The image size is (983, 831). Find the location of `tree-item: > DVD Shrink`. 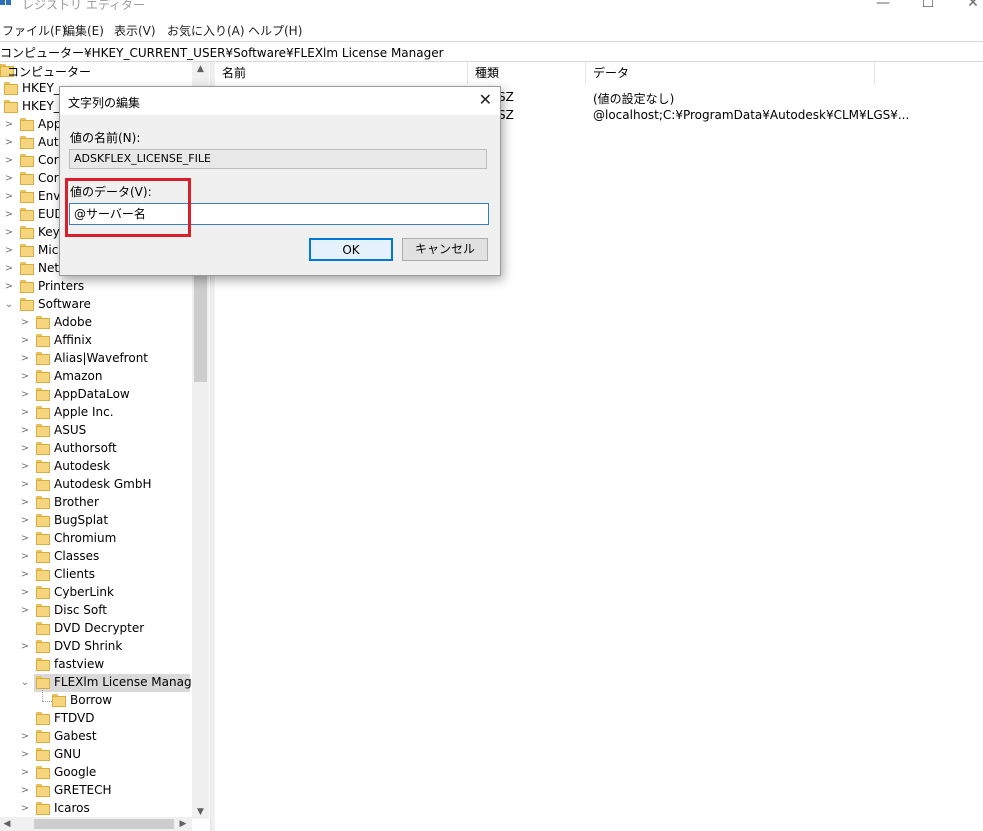

tree-item: > DVD Shrink is located at coordinates (95, 647).